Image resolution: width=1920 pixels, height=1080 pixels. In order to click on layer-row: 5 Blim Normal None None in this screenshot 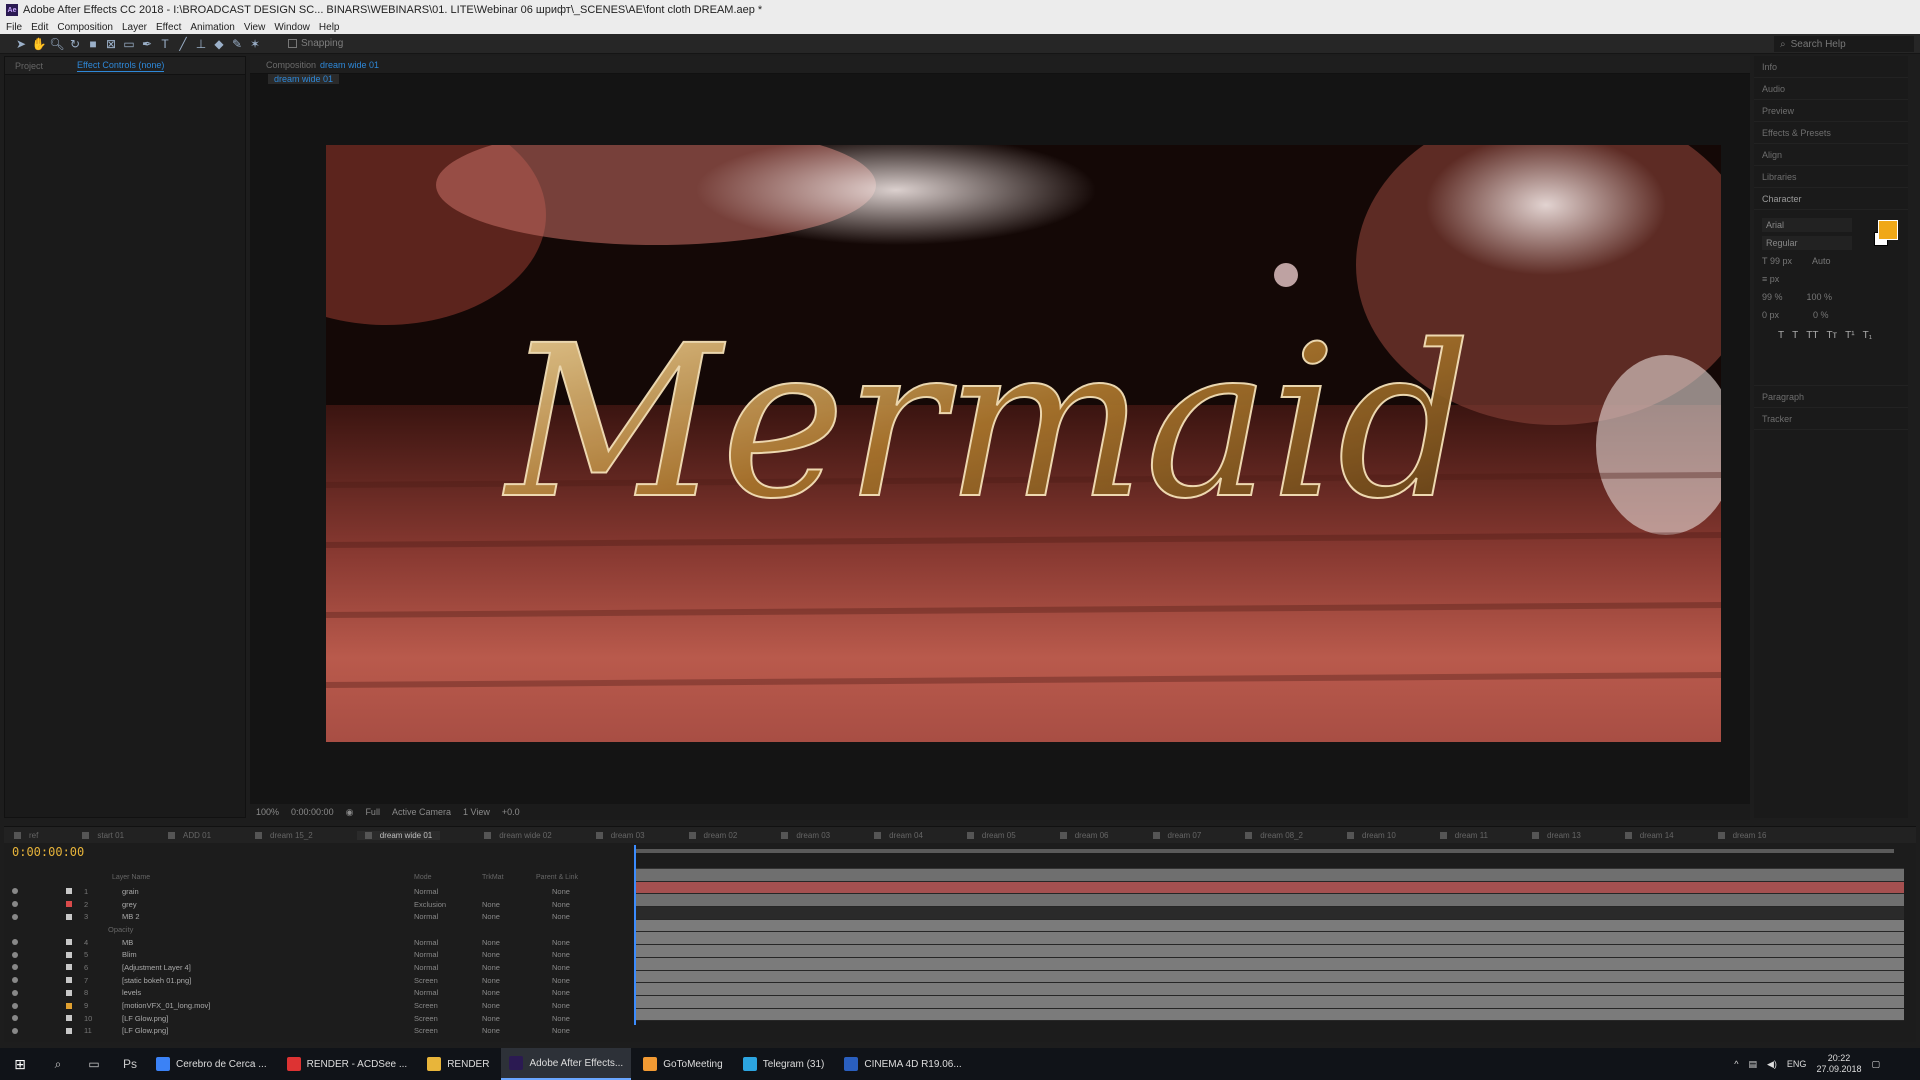, I will do `click(319, 954)`.